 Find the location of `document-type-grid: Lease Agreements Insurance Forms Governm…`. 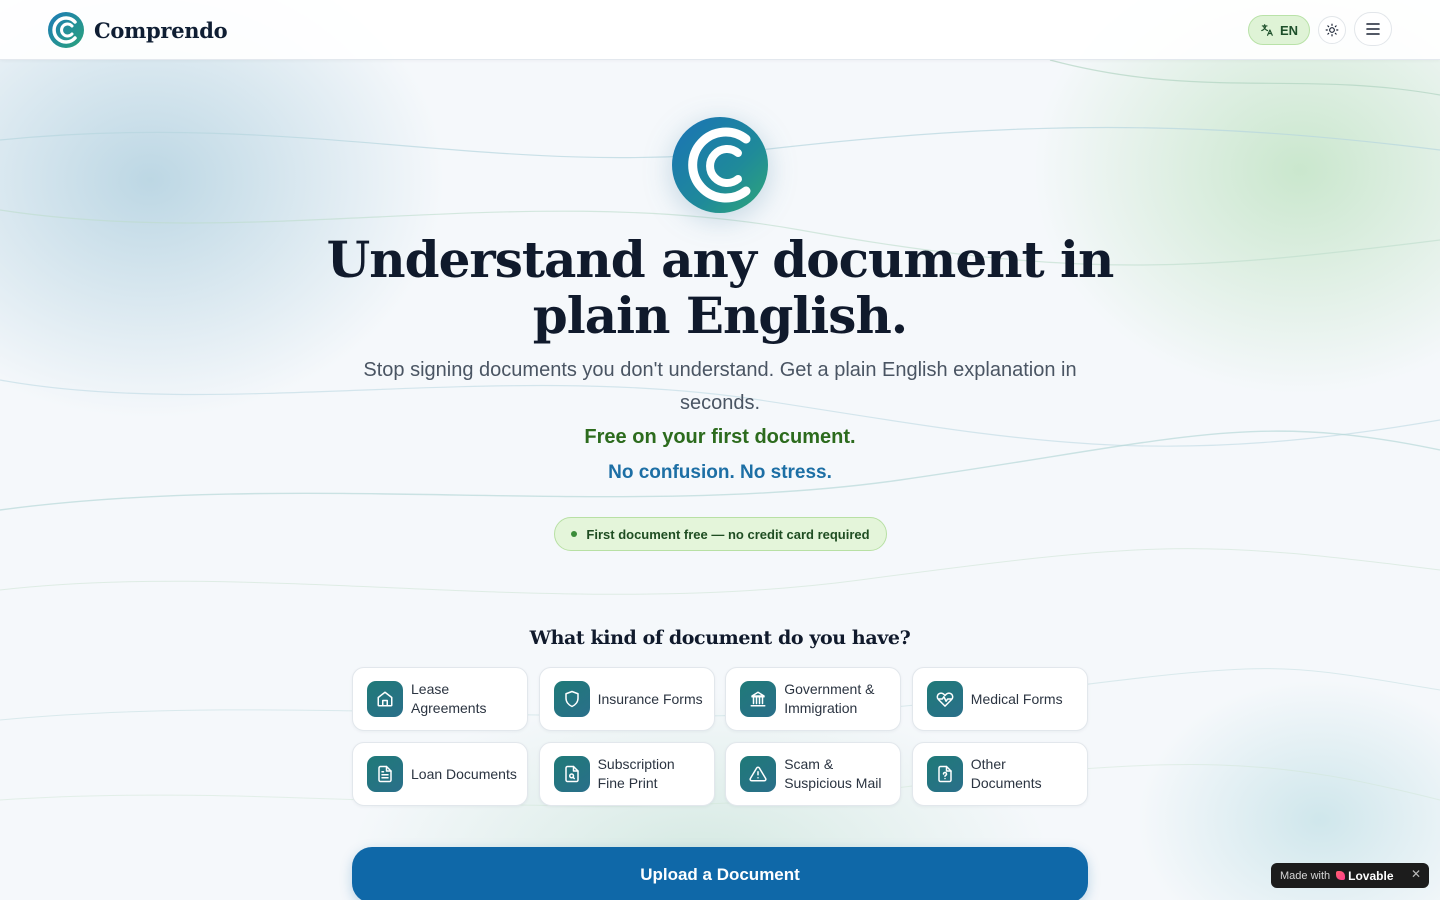

document-type-grid: Lease Agreements Insurance Forms Governm… is located at coordinates (720, 736).